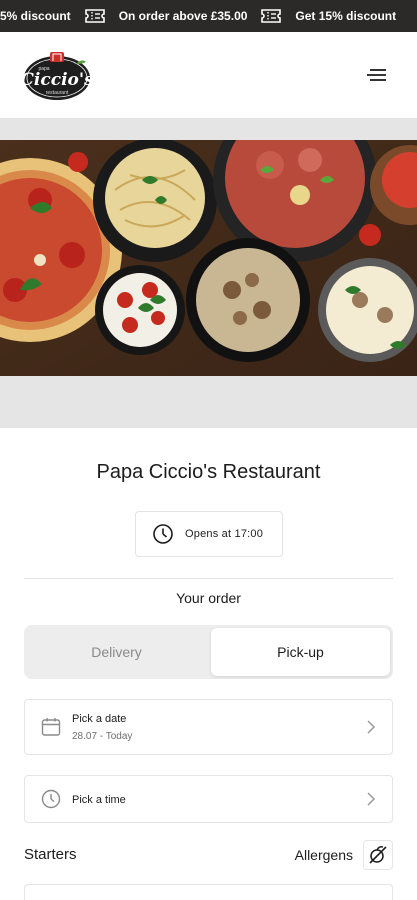  I want to click on ticker-item: Get 15% discount, so click(345, 16).